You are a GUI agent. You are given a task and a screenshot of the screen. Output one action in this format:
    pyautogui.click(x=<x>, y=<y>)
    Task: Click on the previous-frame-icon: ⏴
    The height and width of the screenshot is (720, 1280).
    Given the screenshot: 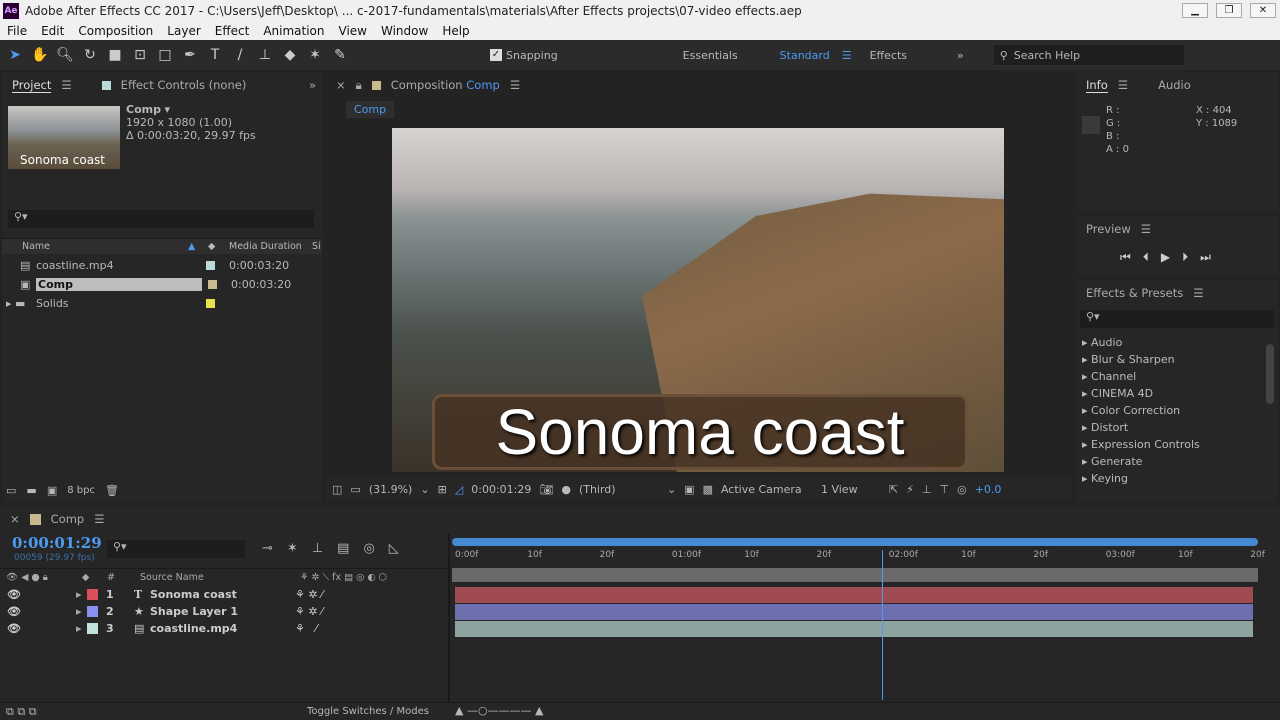 What is the action you would take?
    pyautogui.click(x=1146, y=257)
    